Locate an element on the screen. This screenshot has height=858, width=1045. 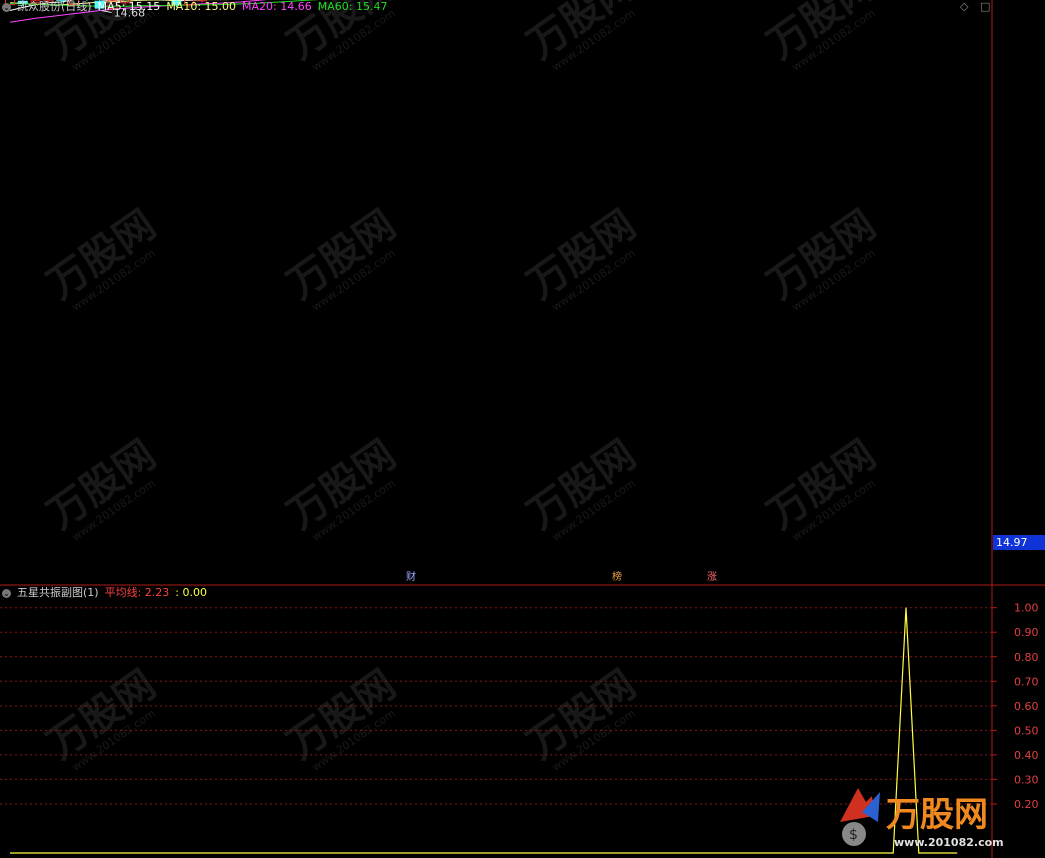
expand-icon: □ is located at coordinates (985, 6).